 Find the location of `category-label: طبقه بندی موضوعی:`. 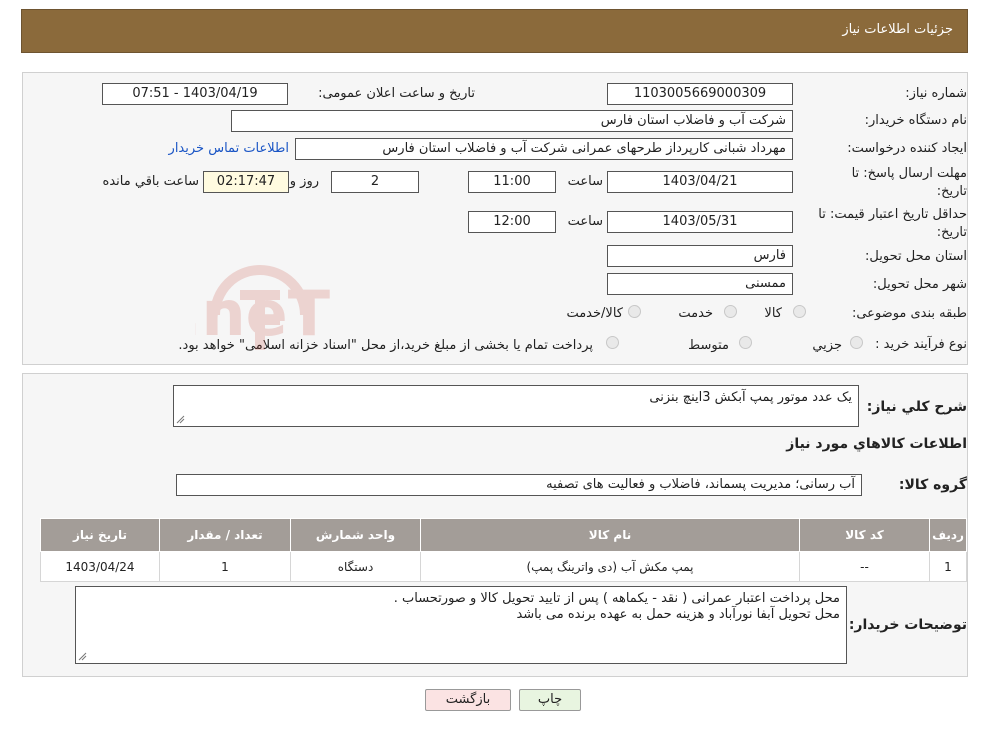

category-label: طبقه بندی موضوعی: is located at coordinates (909, 313).